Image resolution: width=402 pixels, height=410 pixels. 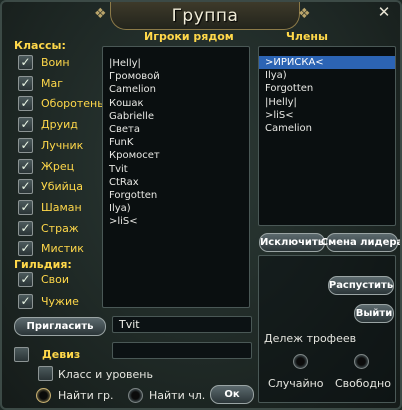 What do you see at coordinates (60, 301) in the screenshot?
I see `guild-label: Чужие` at bounding box center [60, 301].